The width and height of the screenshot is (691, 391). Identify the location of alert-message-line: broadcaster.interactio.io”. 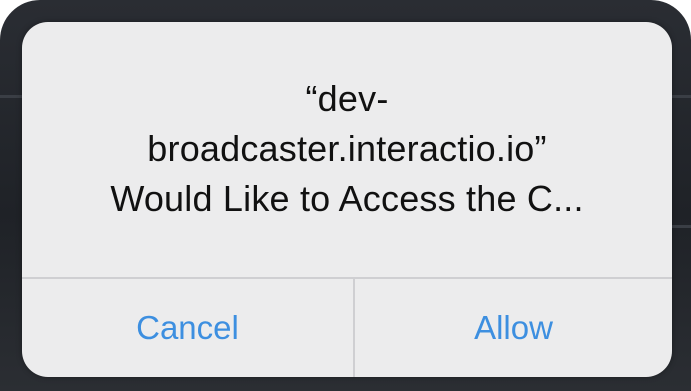
(347, 148).